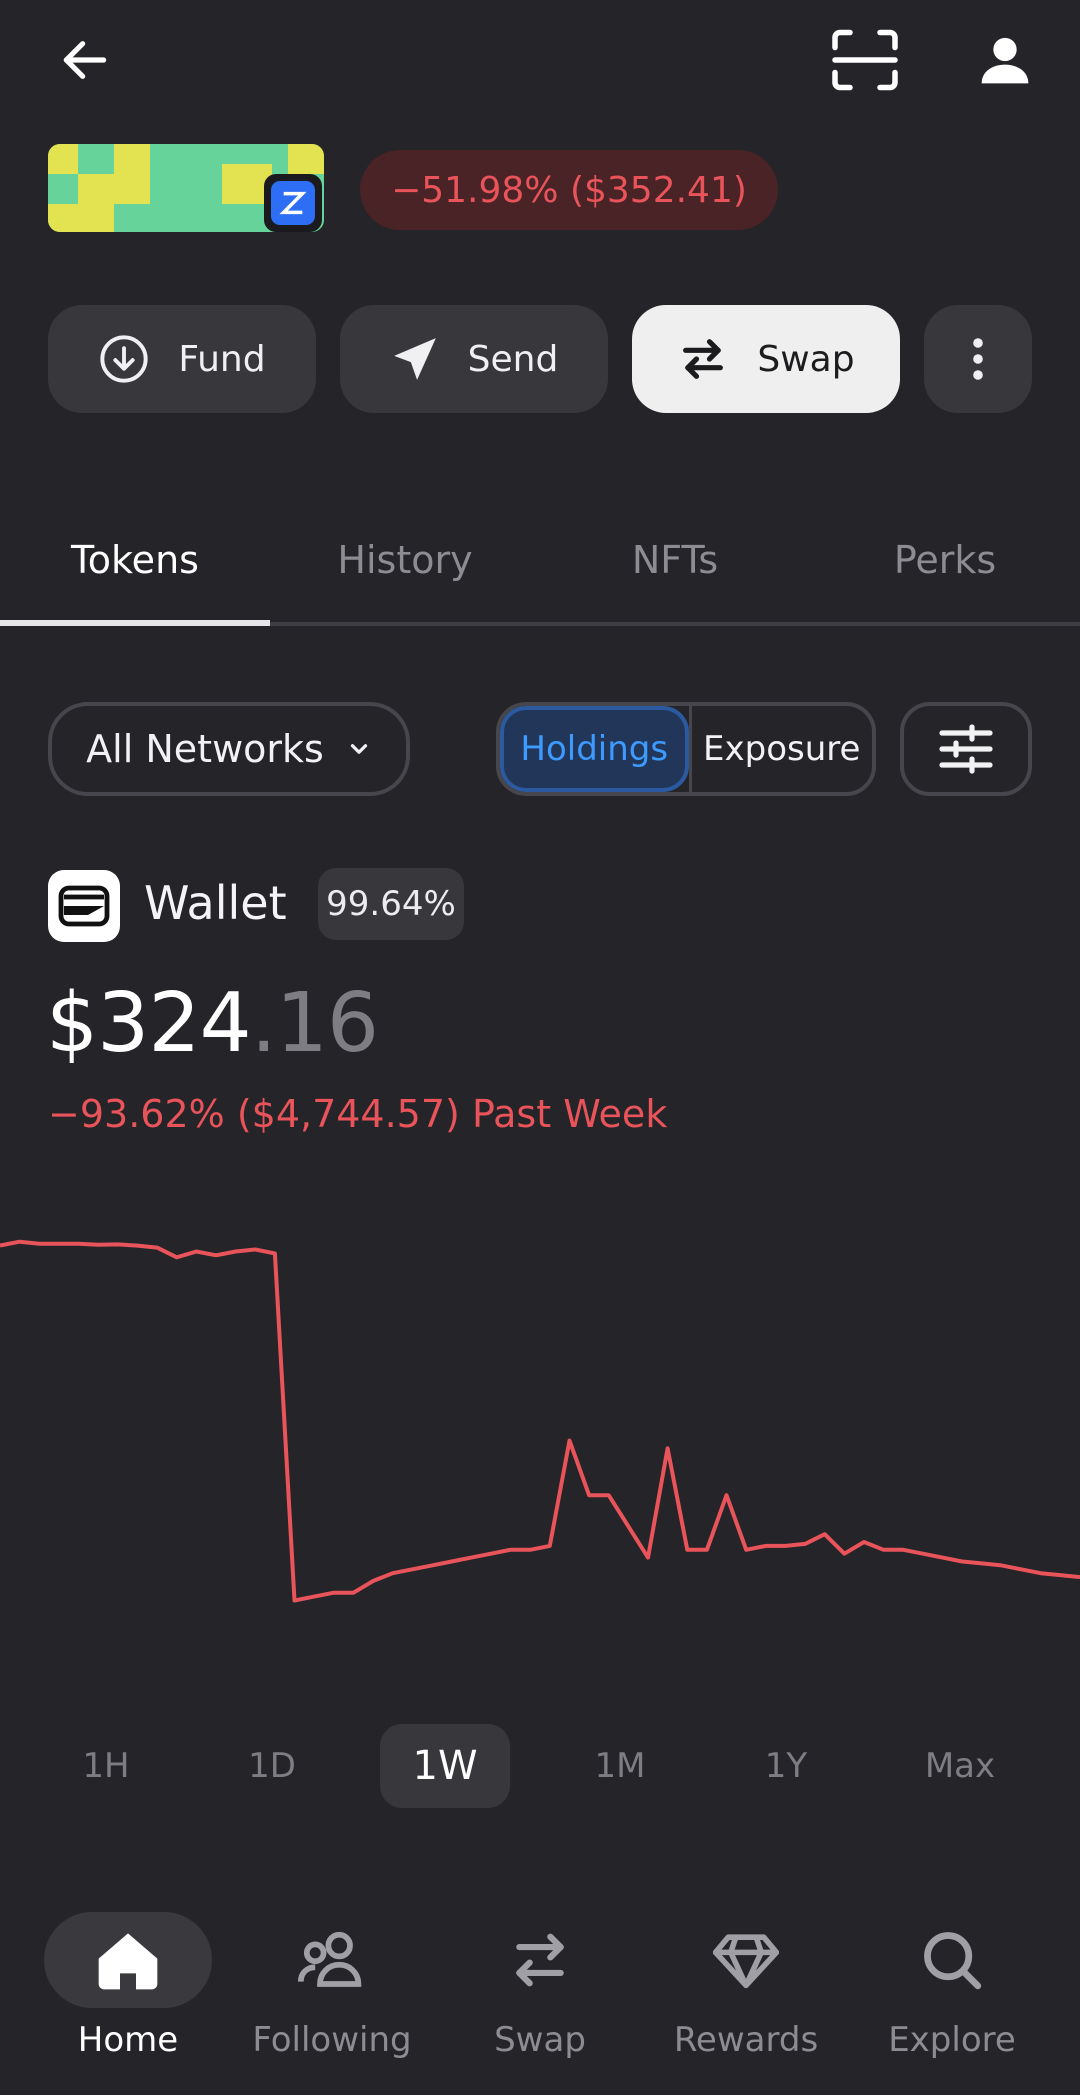 The height and width of the screenshot is (2095, 1080). I want to click on wallet-balance: $324.16, so click(212, 1023).